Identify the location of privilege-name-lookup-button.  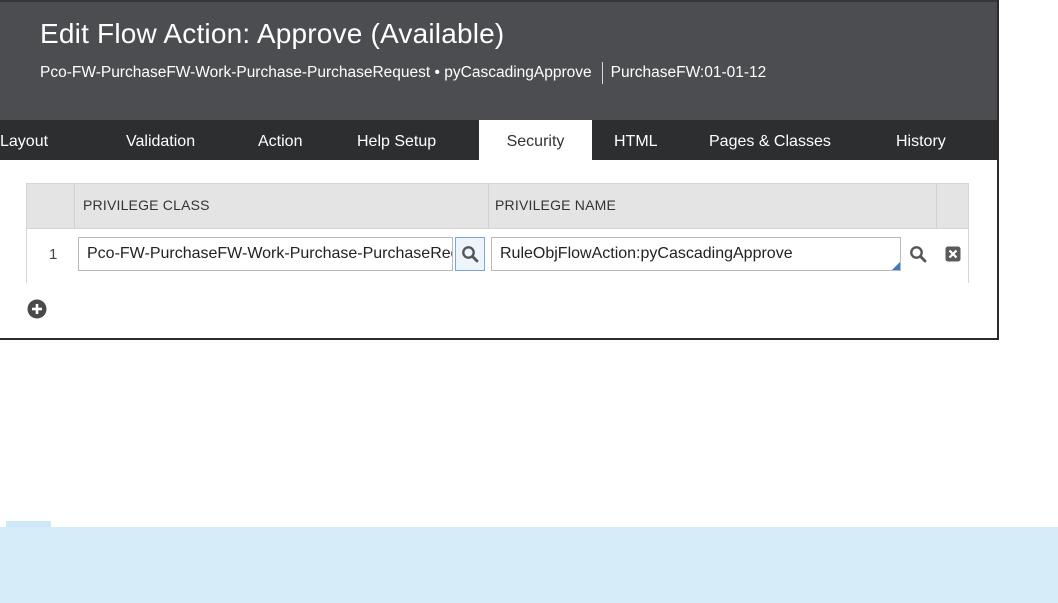
(918, 254).